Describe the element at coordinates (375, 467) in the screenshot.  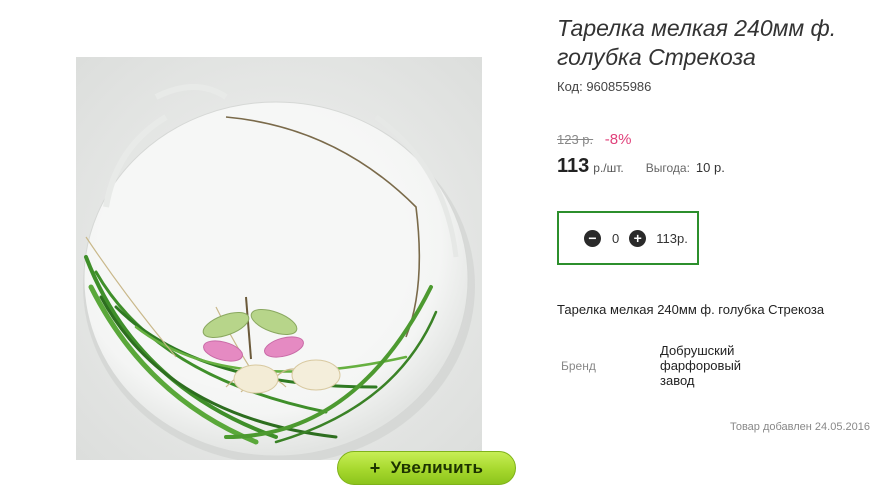
I see `plus-icon: +` at that location.